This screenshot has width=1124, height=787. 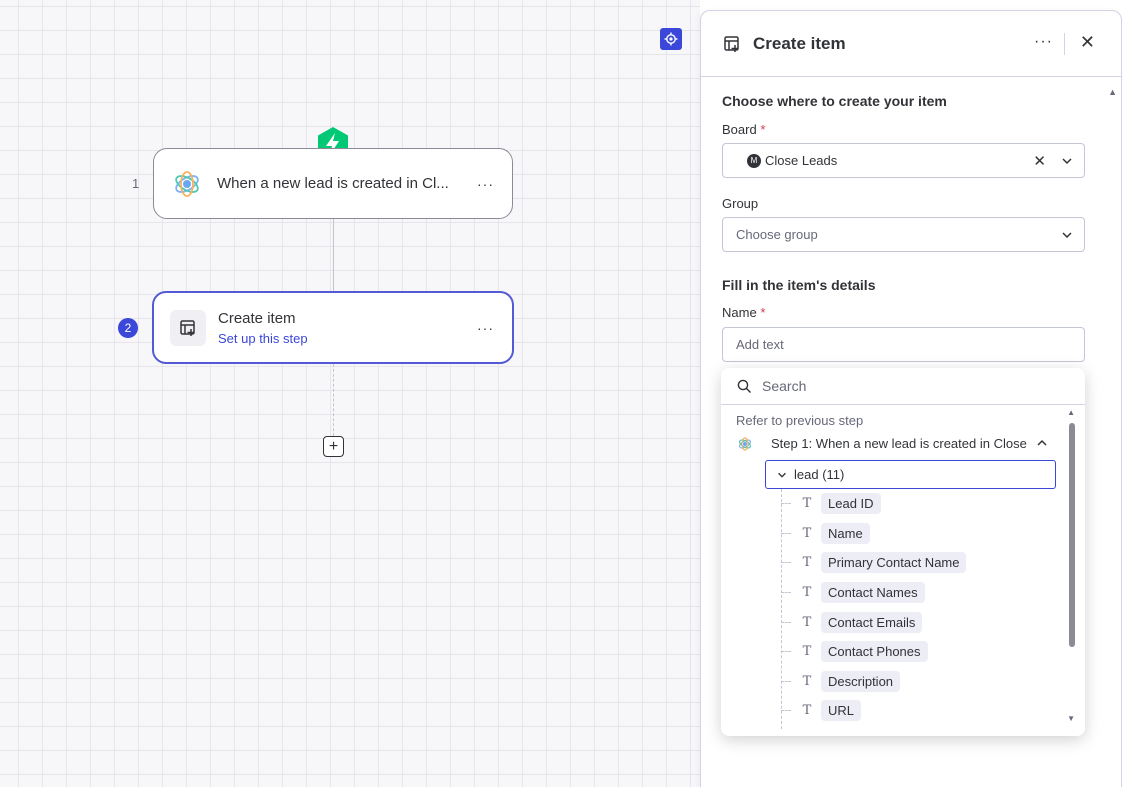 I want to click on search-icon, so click(x=744, y=386).